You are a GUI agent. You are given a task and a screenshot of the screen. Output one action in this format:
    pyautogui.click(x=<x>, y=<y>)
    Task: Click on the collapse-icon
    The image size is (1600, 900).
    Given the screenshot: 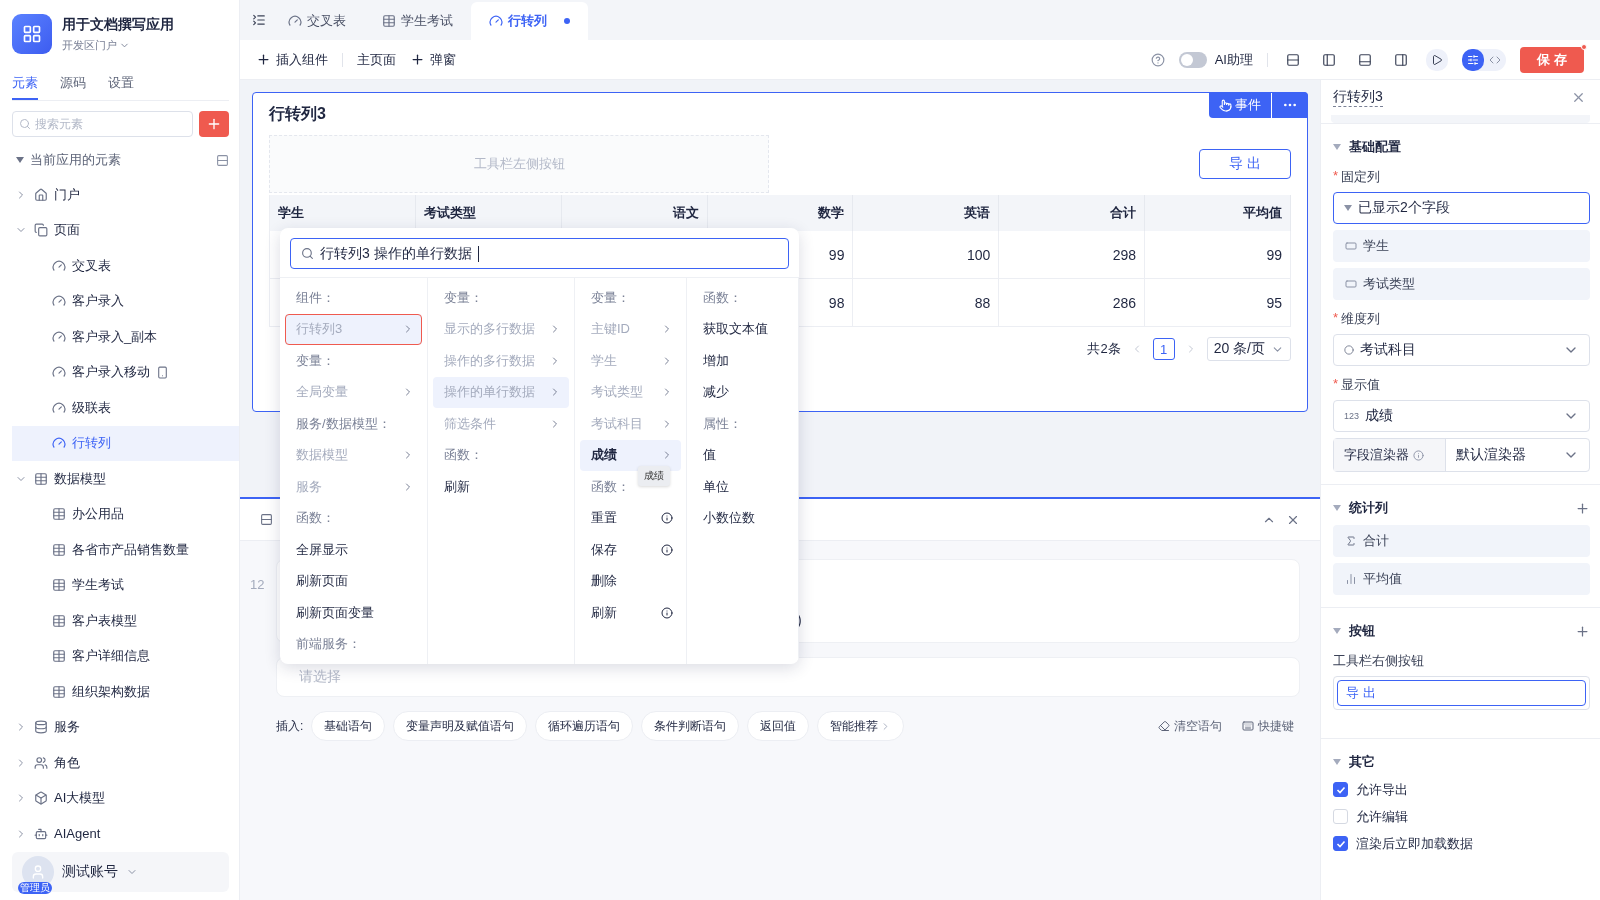 What is the action you would take?
    pyautogui.click(x=222, y=160)
    